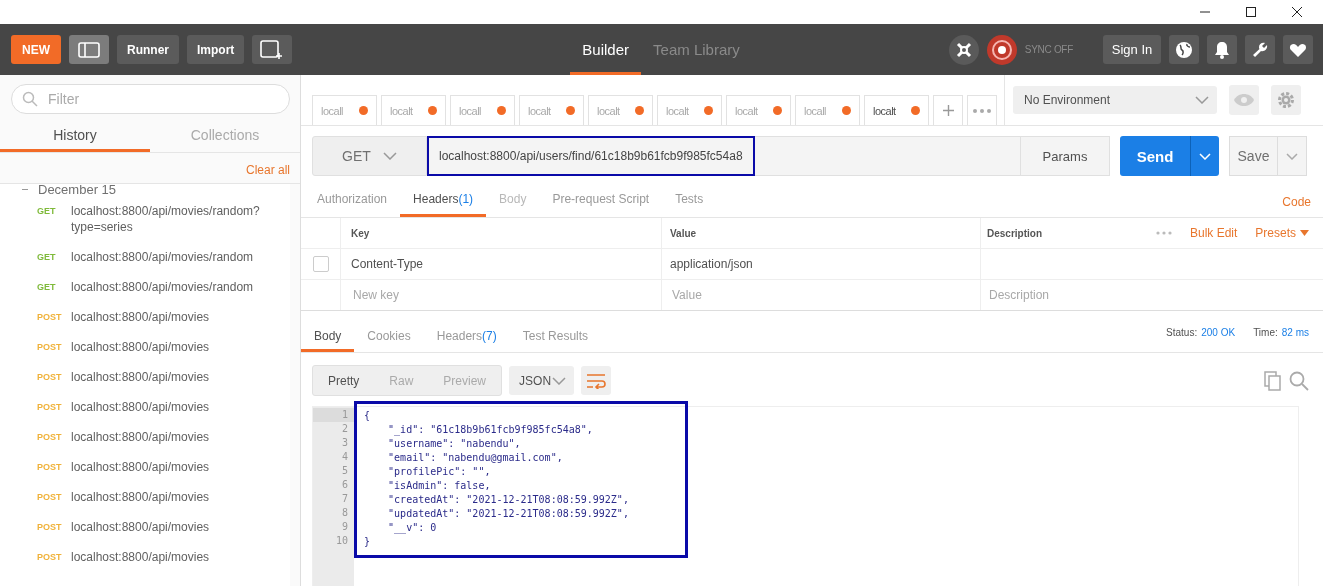  Describe the element at coordinates (328, 340) in the screenshot. I see `response-tab: Body` at that location.